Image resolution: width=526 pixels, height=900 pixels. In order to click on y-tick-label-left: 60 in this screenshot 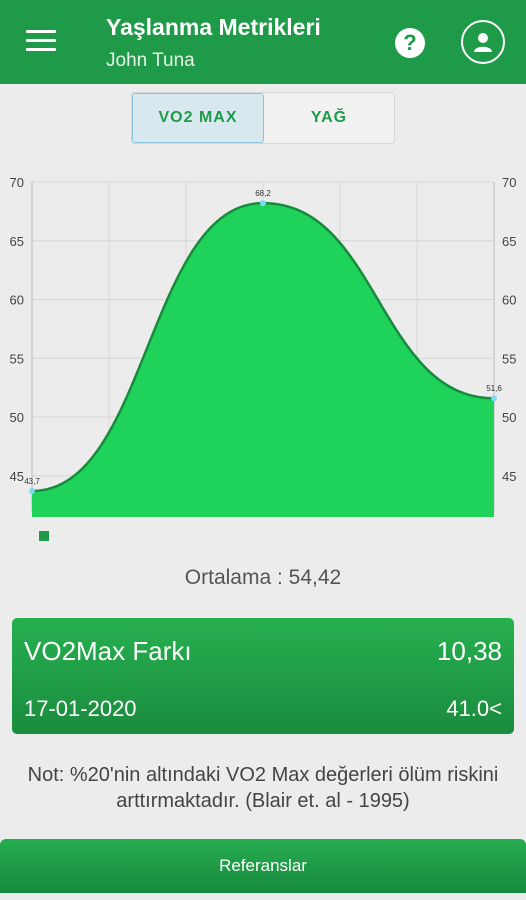, I will do `click(17, 300)`.